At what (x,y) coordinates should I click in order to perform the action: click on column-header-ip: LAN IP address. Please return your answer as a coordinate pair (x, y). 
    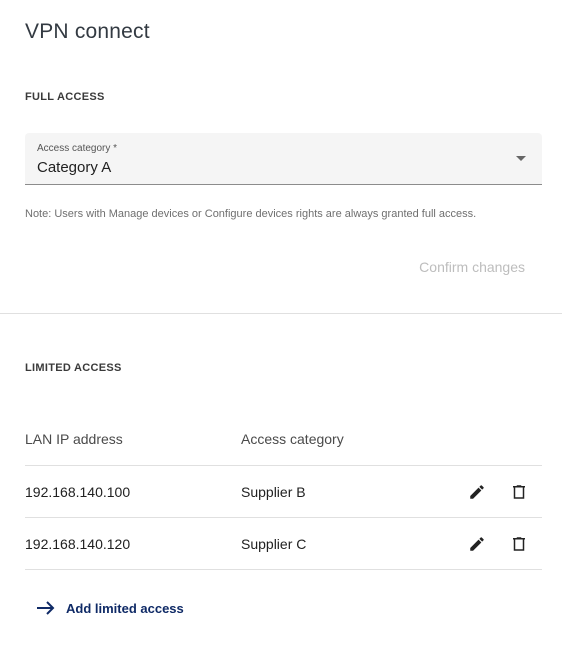
    Looking at the image, I should click on (74, 439).